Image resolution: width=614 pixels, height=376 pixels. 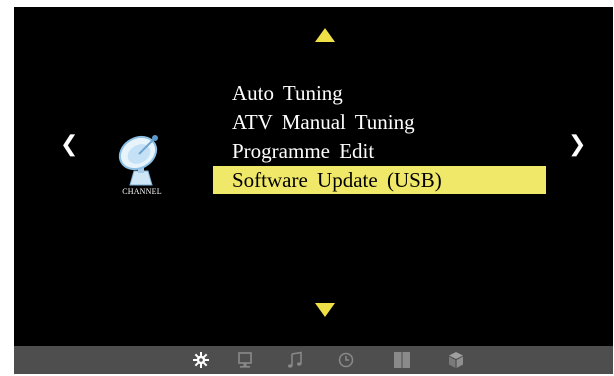 I want to click on menu-tab-bar, so click(x=313, y=360).